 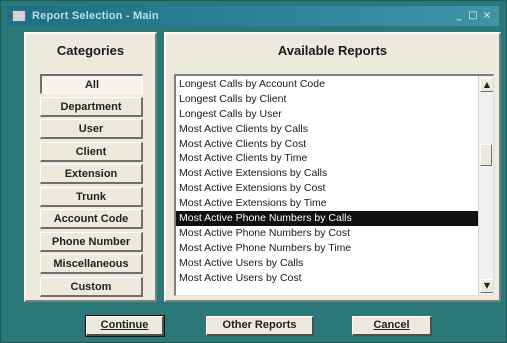 I want to click on reports-heading: Available Reports, so click(x=332, y=50).